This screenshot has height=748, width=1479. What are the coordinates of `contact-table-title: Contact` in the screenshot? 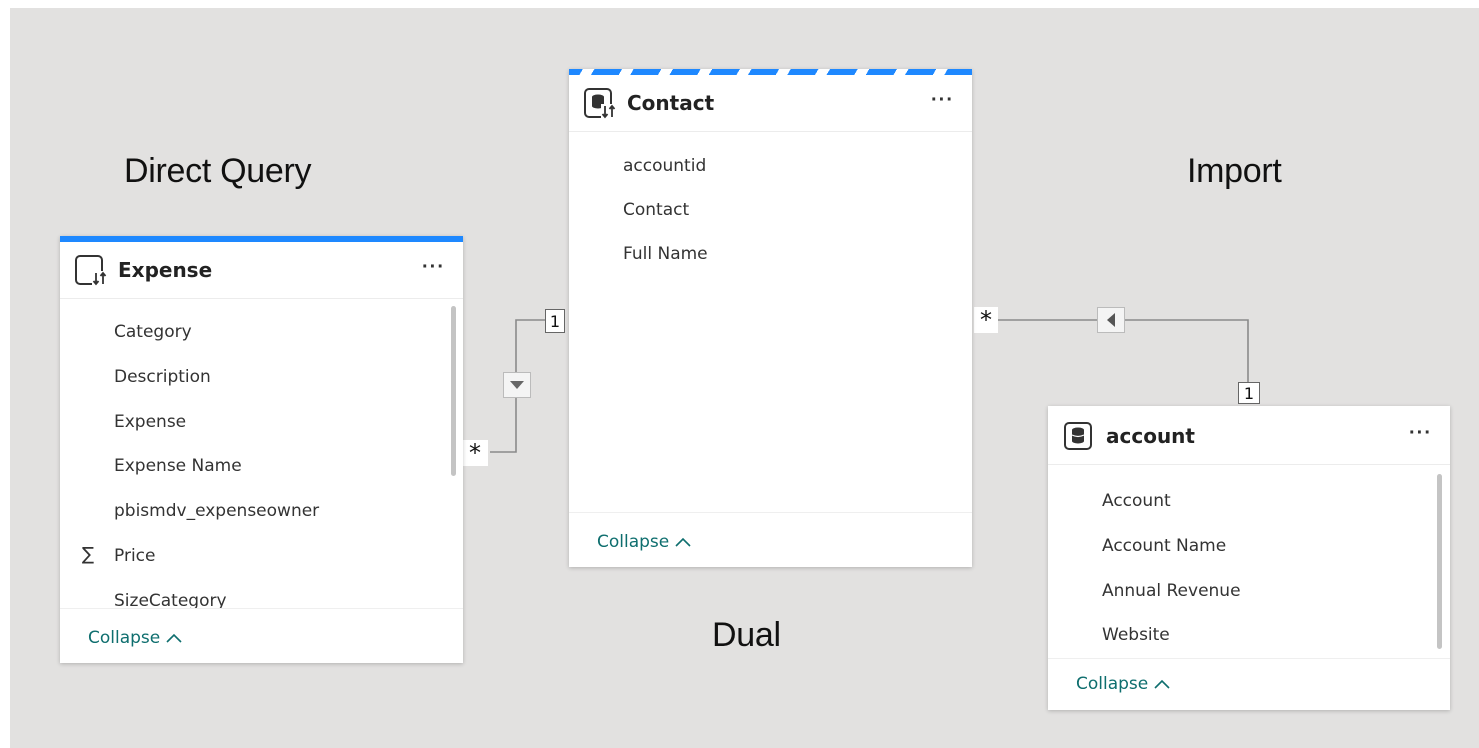 It's located at (671, 103).